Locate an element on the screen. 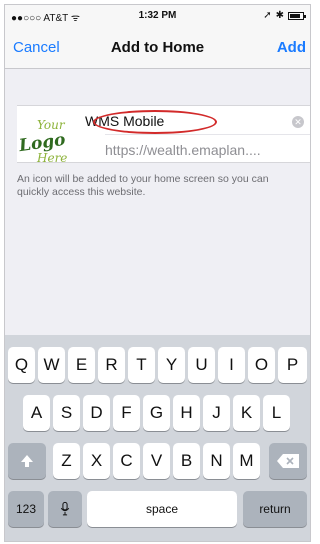 This screenshot has width=320, height=544. dictation-key is located at coordinates (65, 509).